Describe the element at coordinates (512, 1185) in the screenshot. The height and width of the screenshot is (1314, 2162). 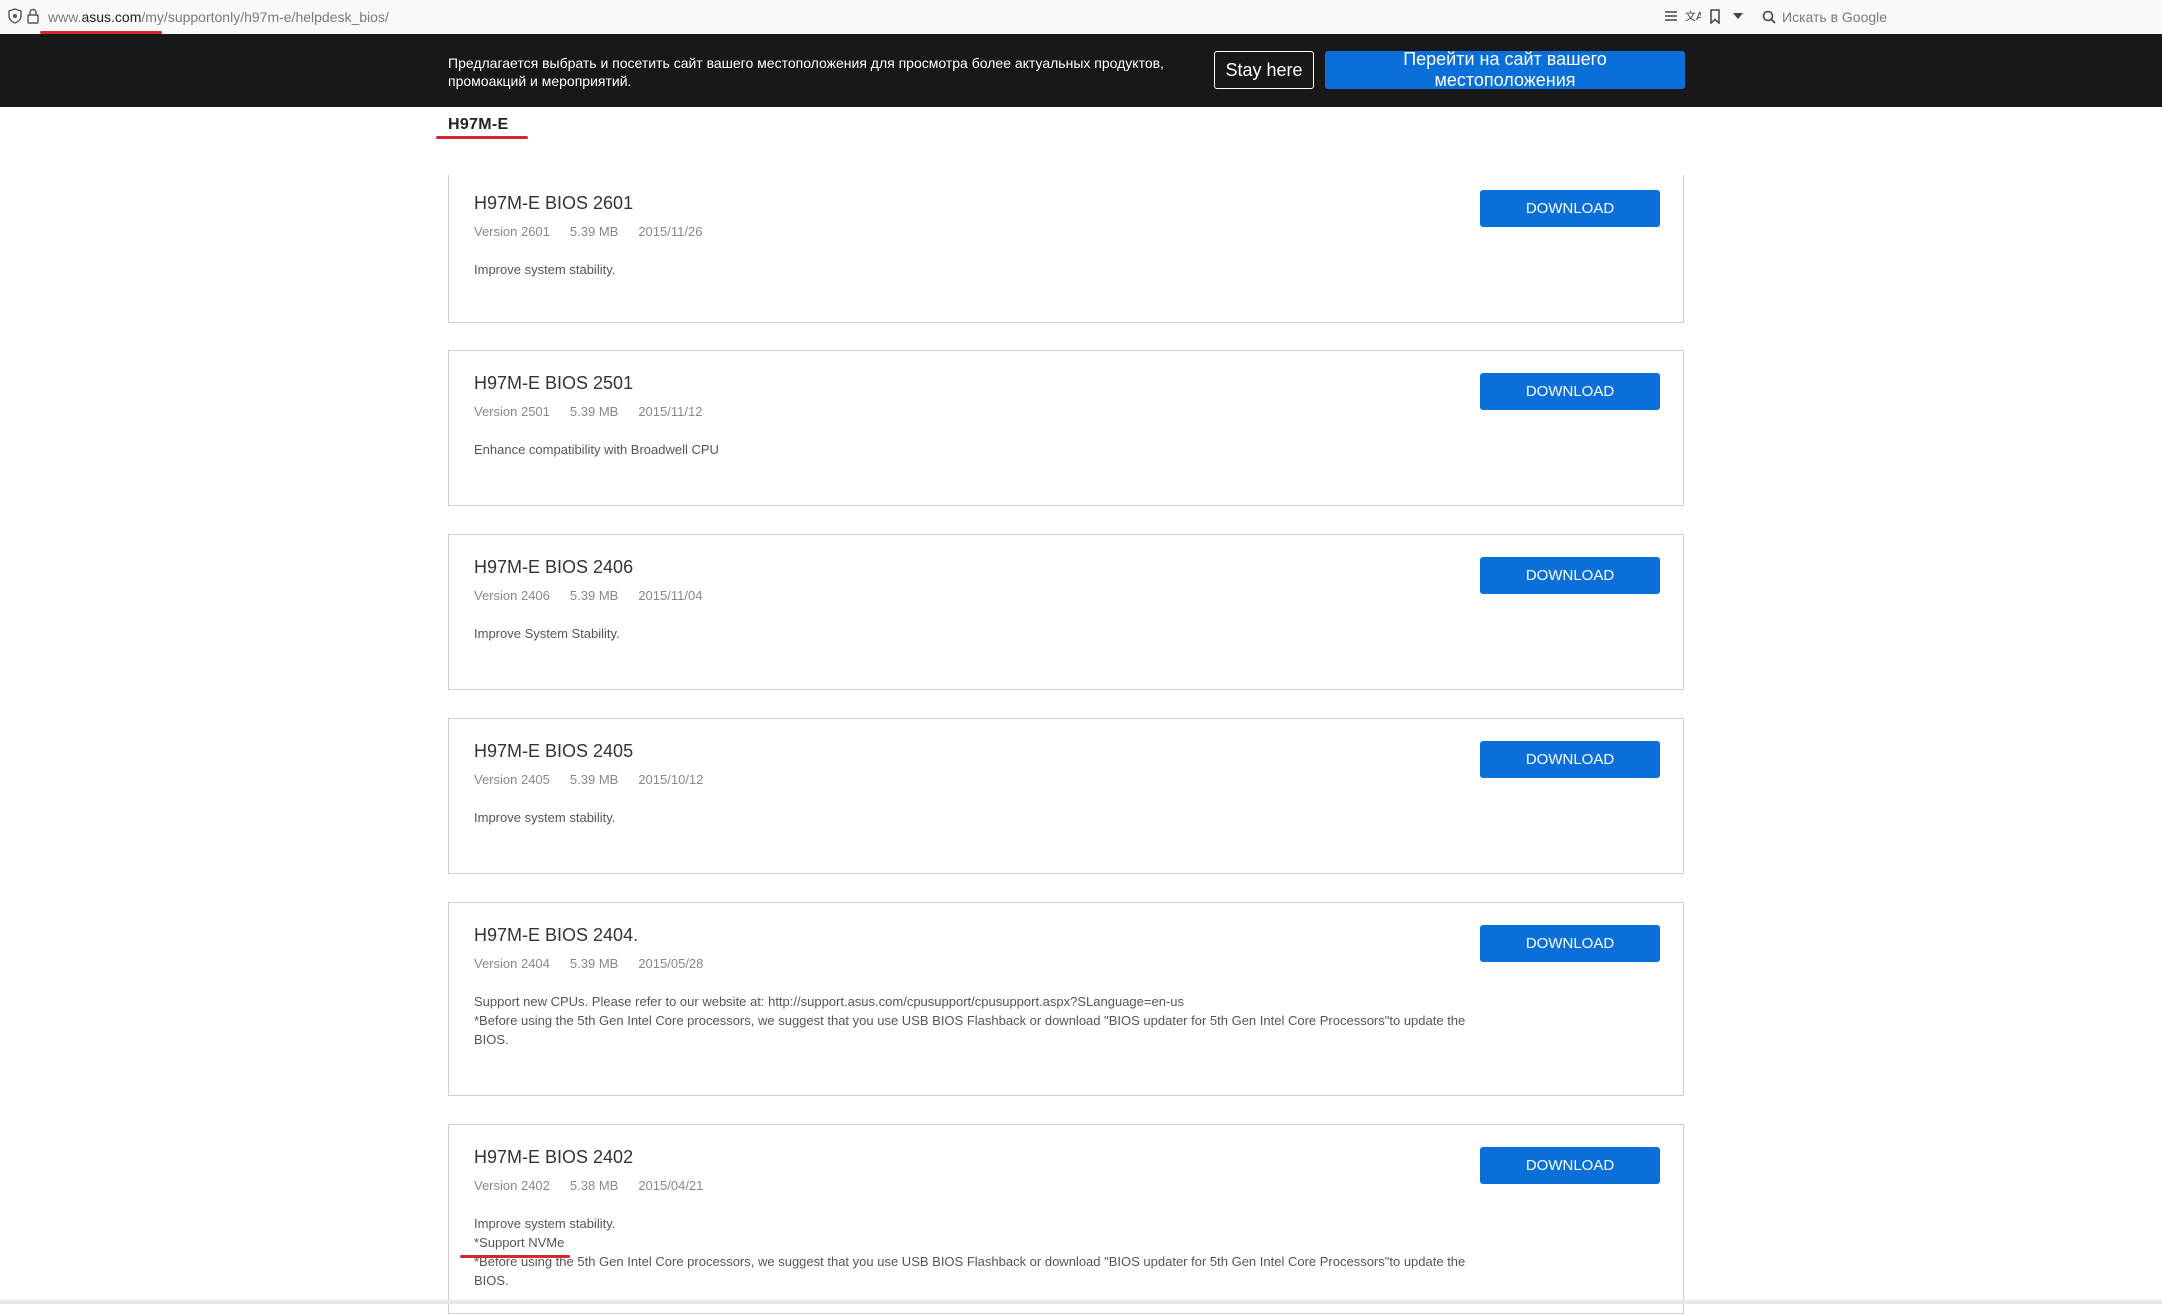
I see `bios-version: Version 2402` at that location.